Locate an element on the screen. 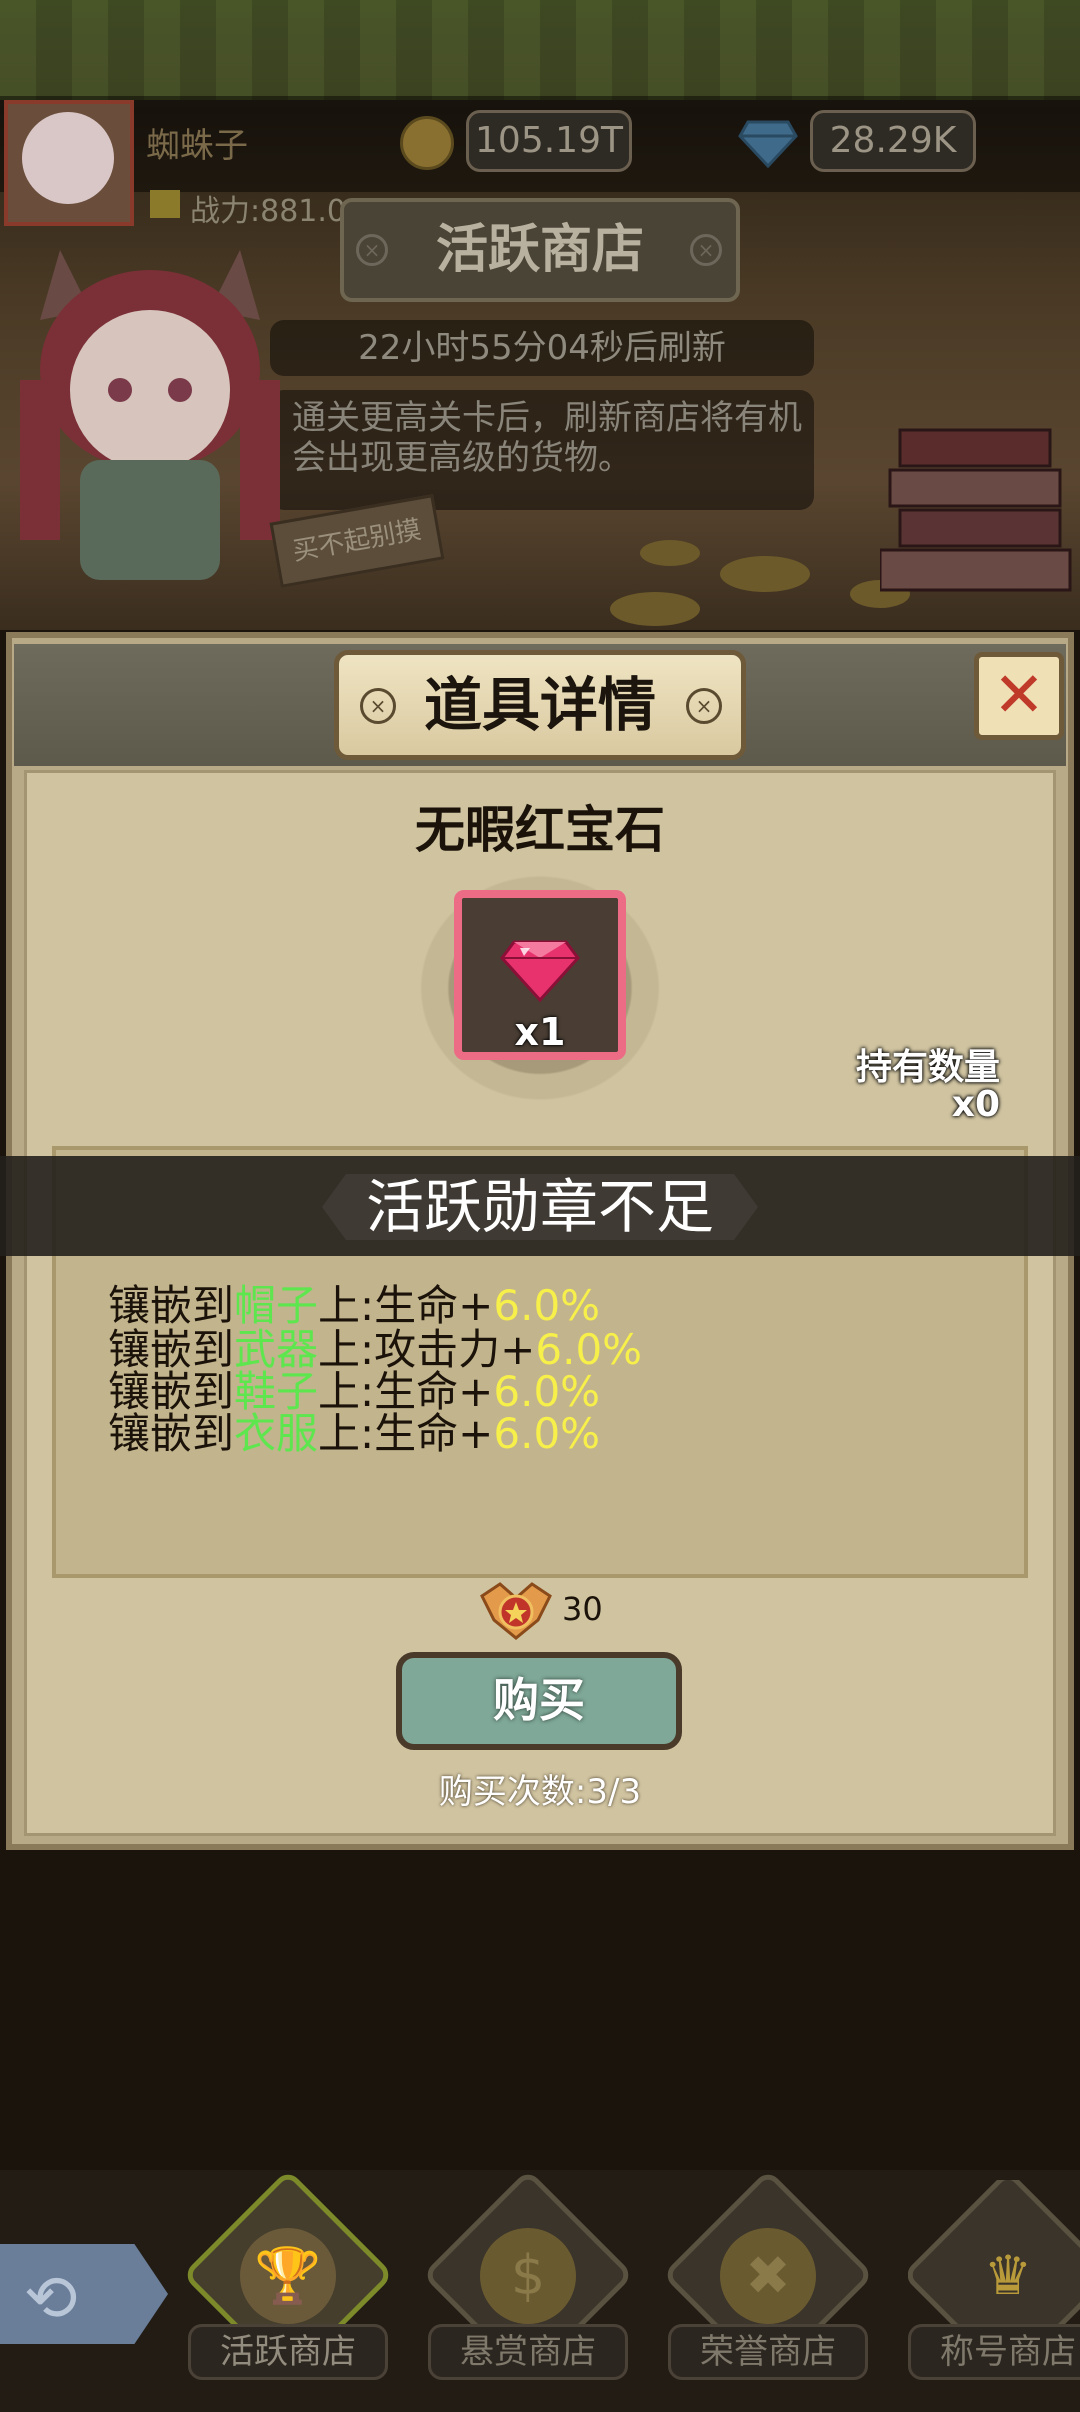  shop-title-banner: 活跃商店 is located at coordinates (540, 250).